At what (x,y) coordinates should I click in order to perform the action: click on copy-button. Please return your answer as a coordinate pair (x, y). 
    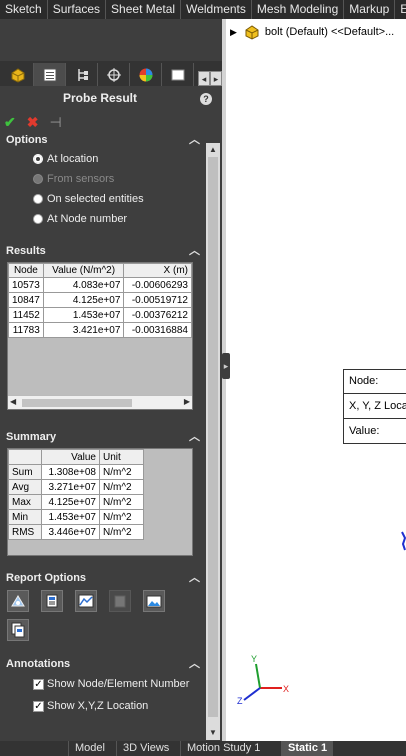
    Looking at the image, I should click on (18, 630).